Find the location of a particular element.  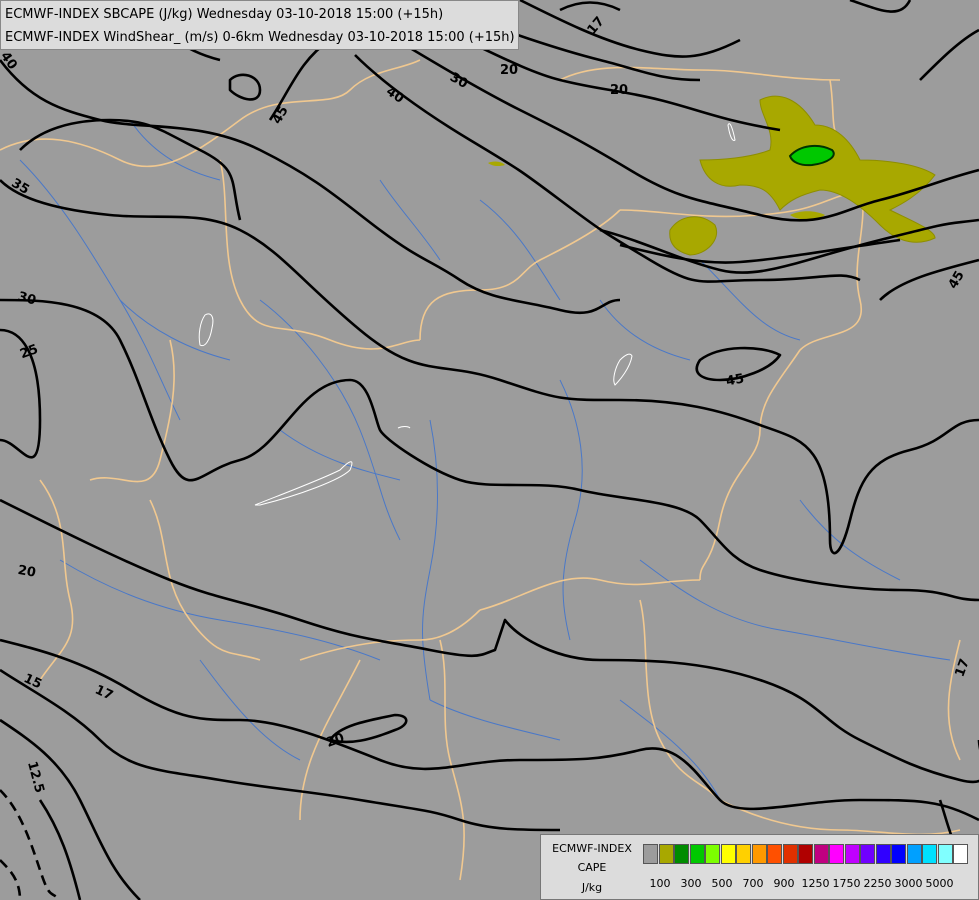

legend-tick: 5000 is located at coordinates (939, 883).